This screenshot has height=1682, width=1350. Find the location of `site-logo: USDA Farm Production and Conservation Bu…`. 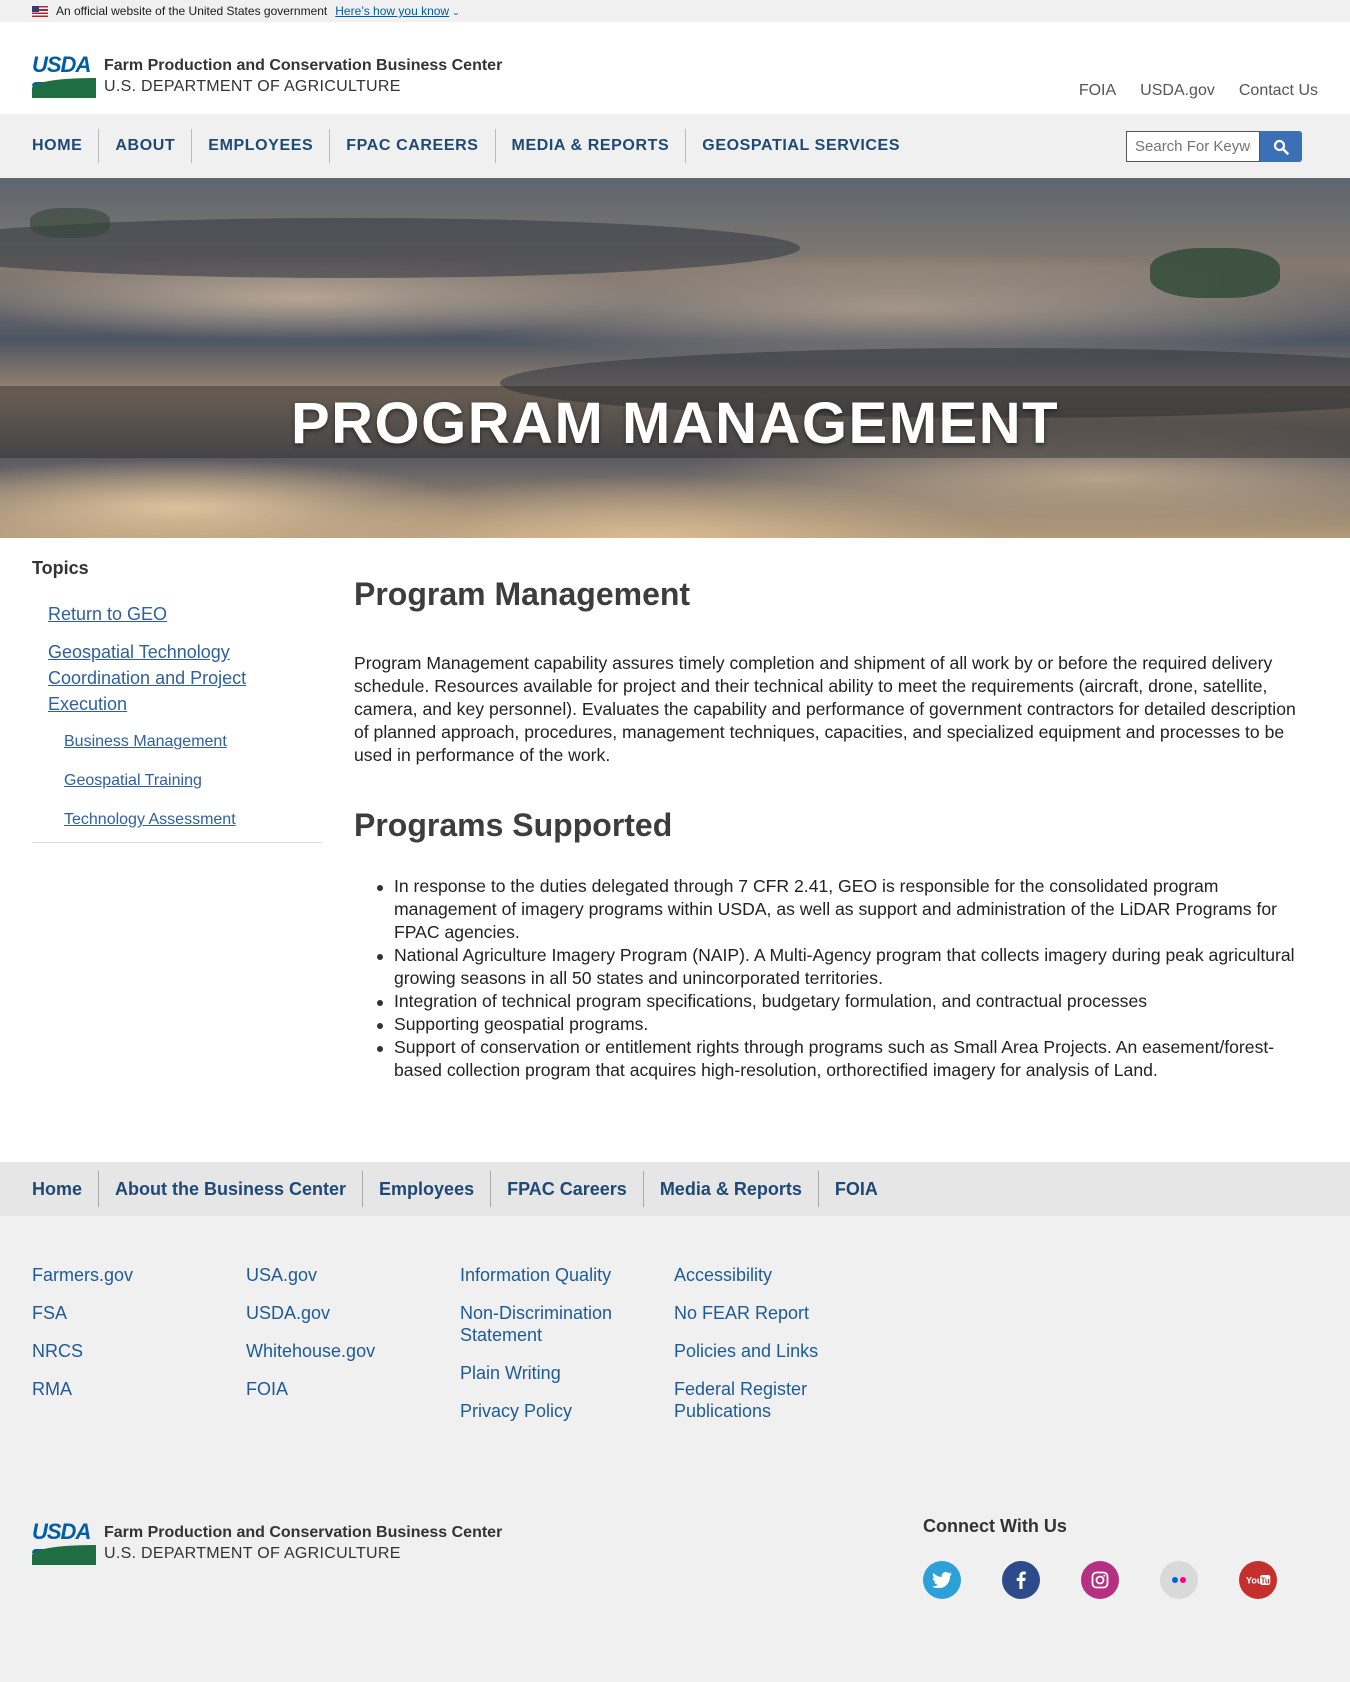

site-logo: USDA Farm Production and Conservation Bu… is located at coordinates (267, 76).